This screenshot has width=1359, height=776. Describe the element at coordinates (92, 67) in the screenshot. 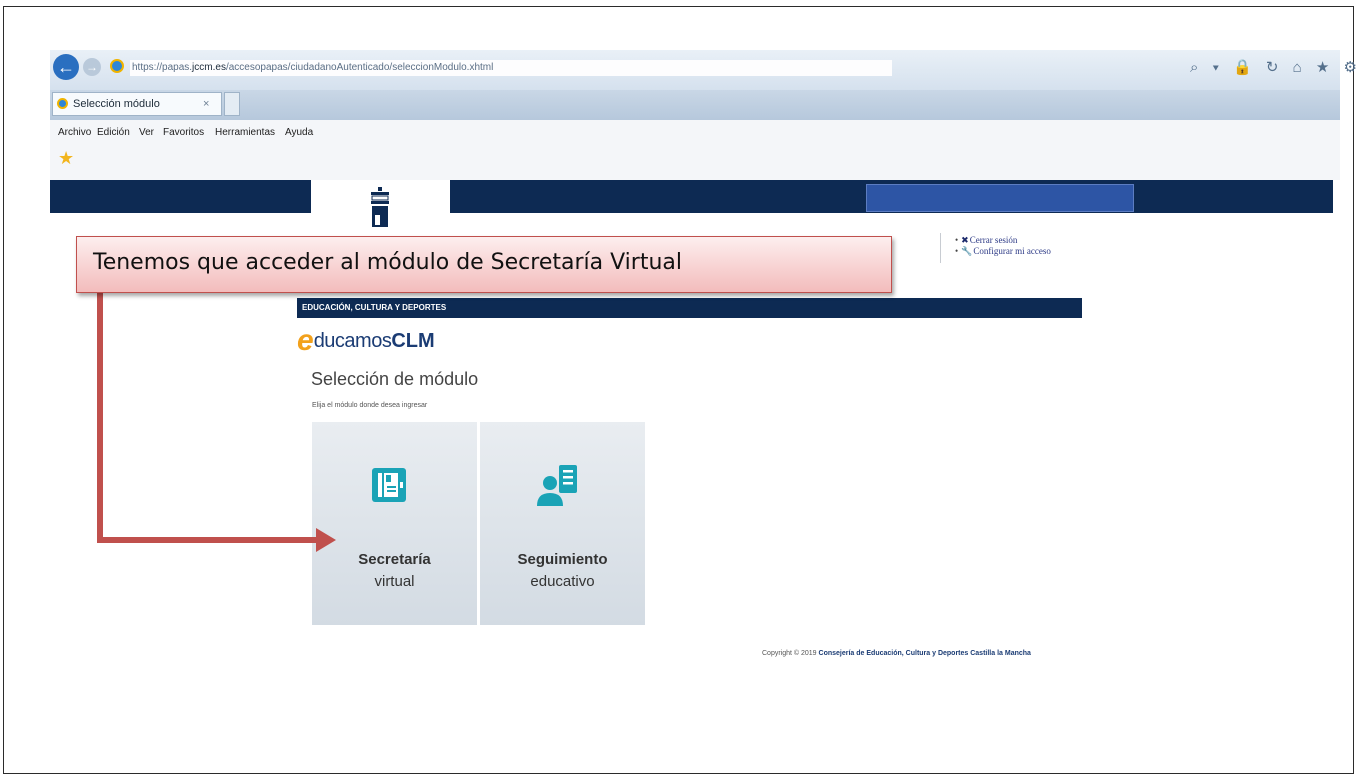

I see `forward-button: →` at that location.